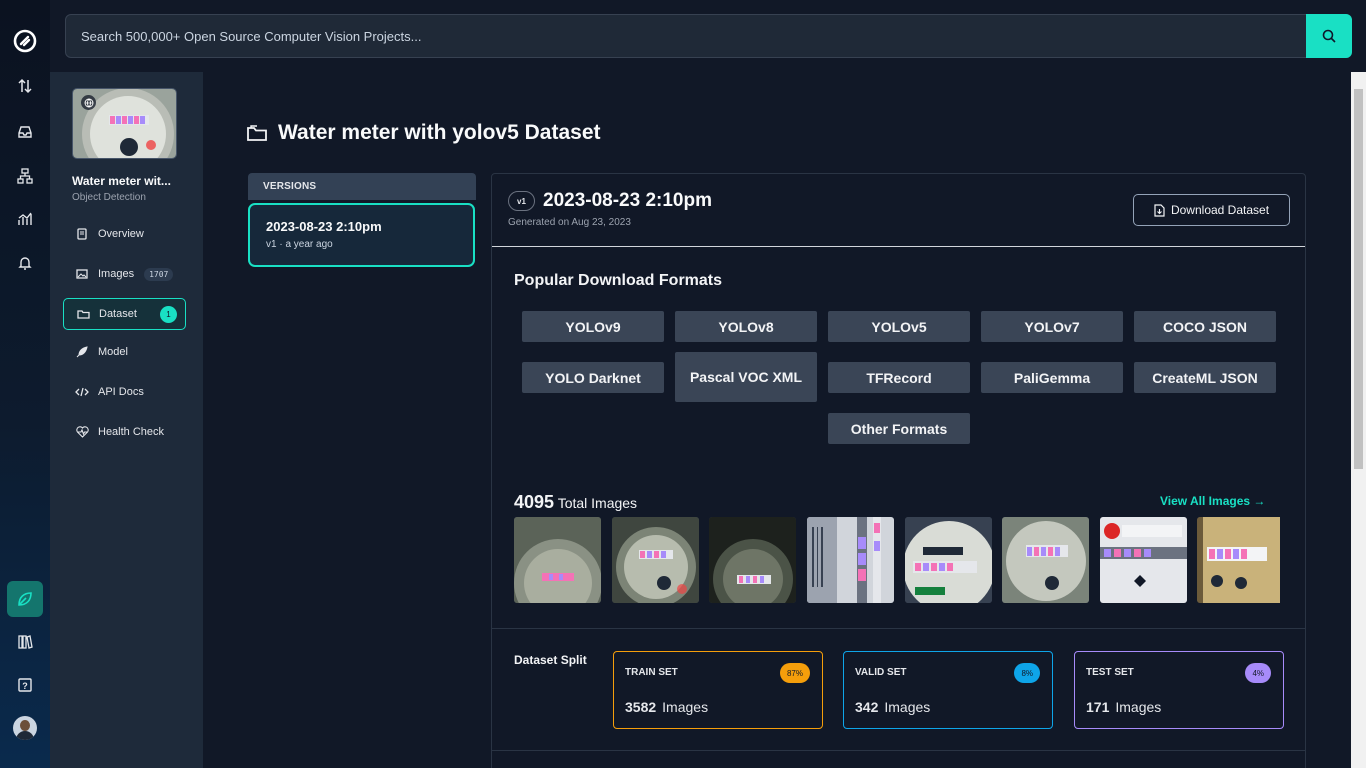 The height and width of the screenshot is (768, 1366). What do you see at coordinates (1052, 326) in the screenshot?
I see `format-button: YOLOv7` at bounding box center [1052, 326].